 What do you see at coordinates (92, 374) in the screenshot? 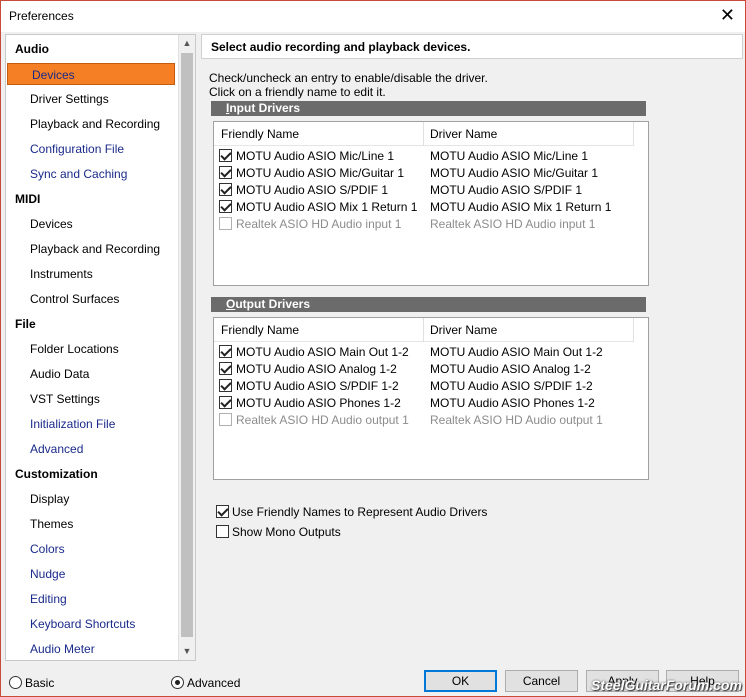
I see `sidebar-item-audio-data: Audio Data` at bounding box center [92, 374].